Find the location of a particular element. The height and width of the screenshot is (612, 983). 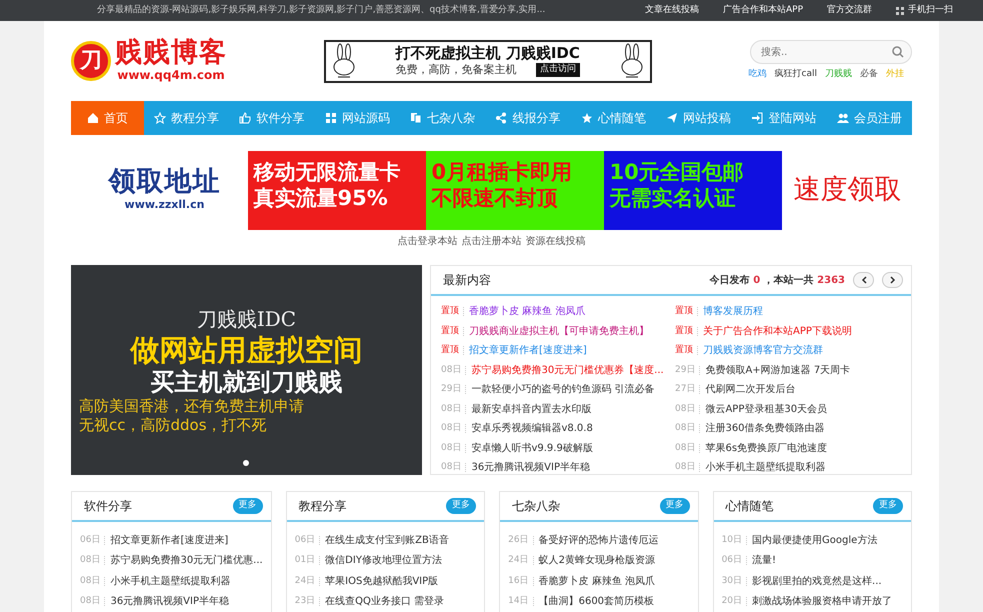

post-date: 23日 is located at coordinates (307, 601).